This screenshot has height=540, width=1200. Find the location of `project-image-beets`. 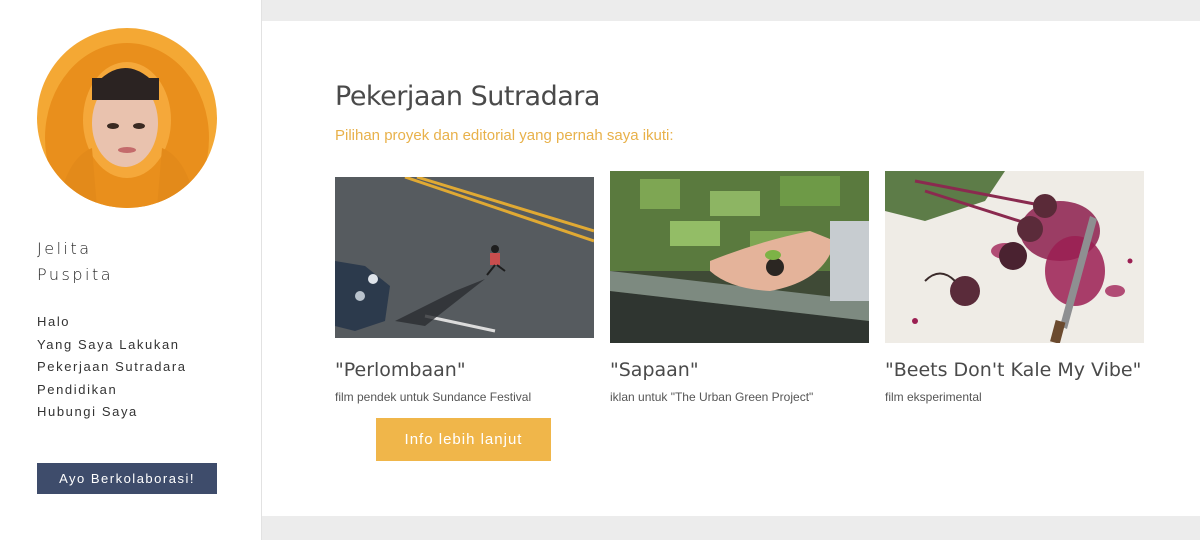

project-image-beets is located at coordinates (1014, 257).